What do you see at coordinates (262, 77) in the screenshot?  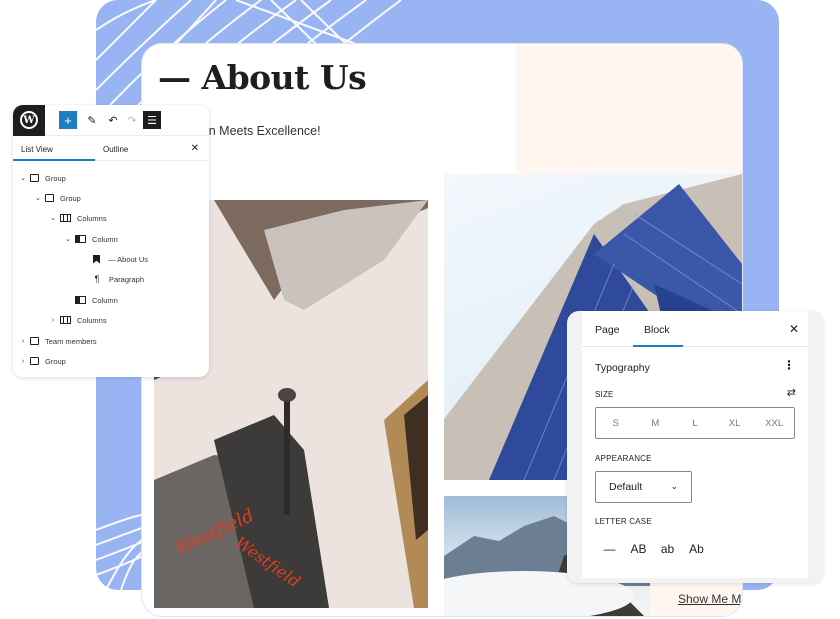 I see `page-title: — About Us` at bounding box center [262, 77].